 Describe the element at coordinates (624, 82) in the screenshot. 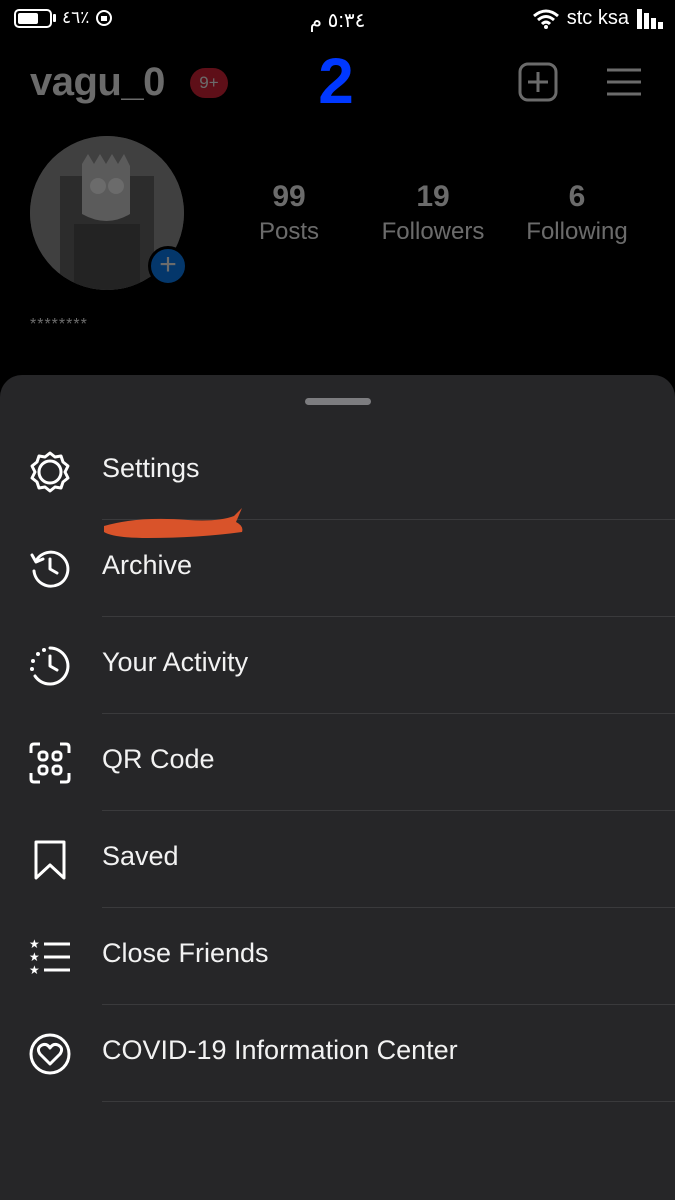

I see `hamburger-menu-icon` at that location.